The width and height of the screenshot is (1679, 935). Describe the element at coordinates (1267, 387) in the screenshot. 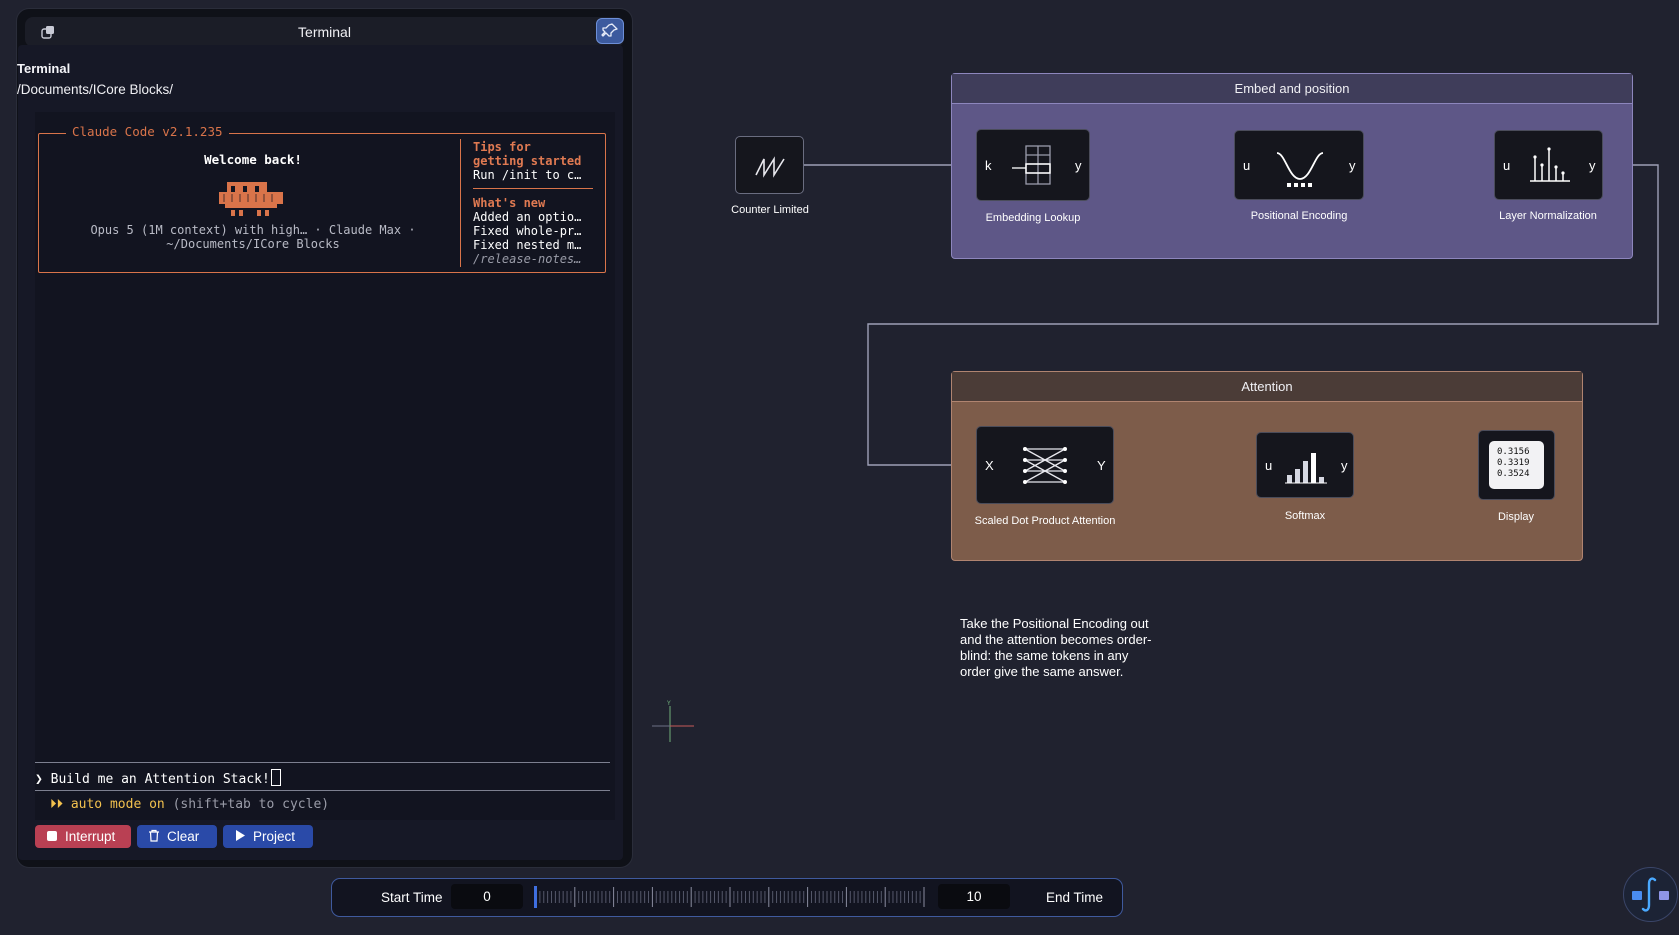

I see `attention-group-title: Attention` at that location.